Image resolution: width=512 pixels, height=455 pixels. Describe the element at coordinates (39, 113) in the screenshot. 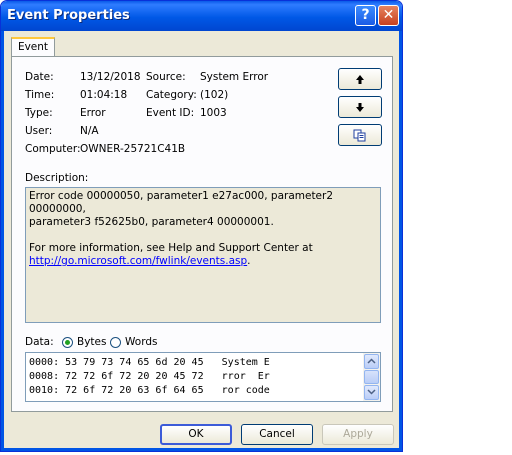

I see `type-label: Type:` at that location.